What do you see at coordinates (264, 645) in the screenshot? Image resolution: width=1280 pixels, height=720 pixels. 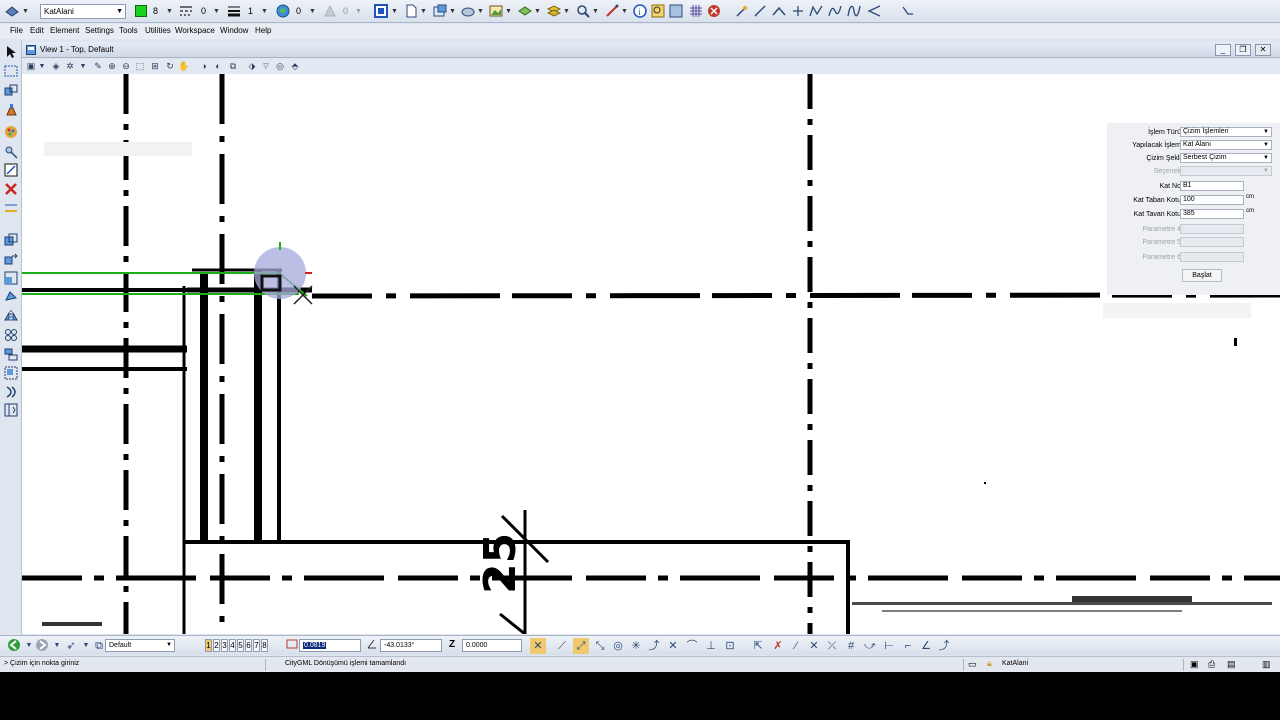 I see `view-button-8: 8` at bounding box center [264, 645].